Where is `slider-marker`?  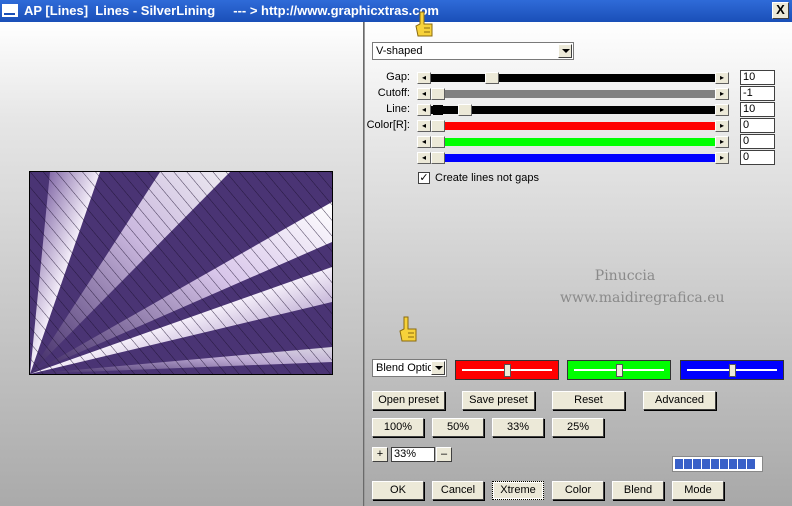
slider-marker is located at coordinates (438, 110).